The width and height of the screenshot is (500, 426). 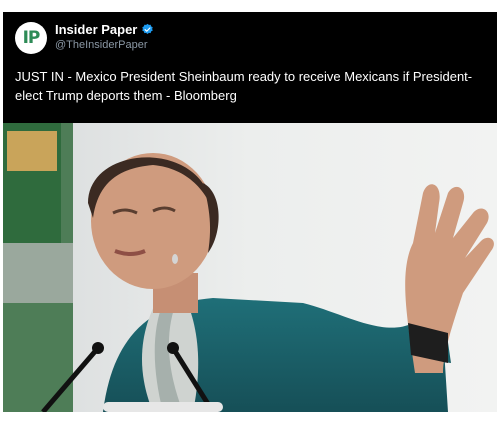 I want to click on author-row: Insider Paper, so click(x=104, y=29).